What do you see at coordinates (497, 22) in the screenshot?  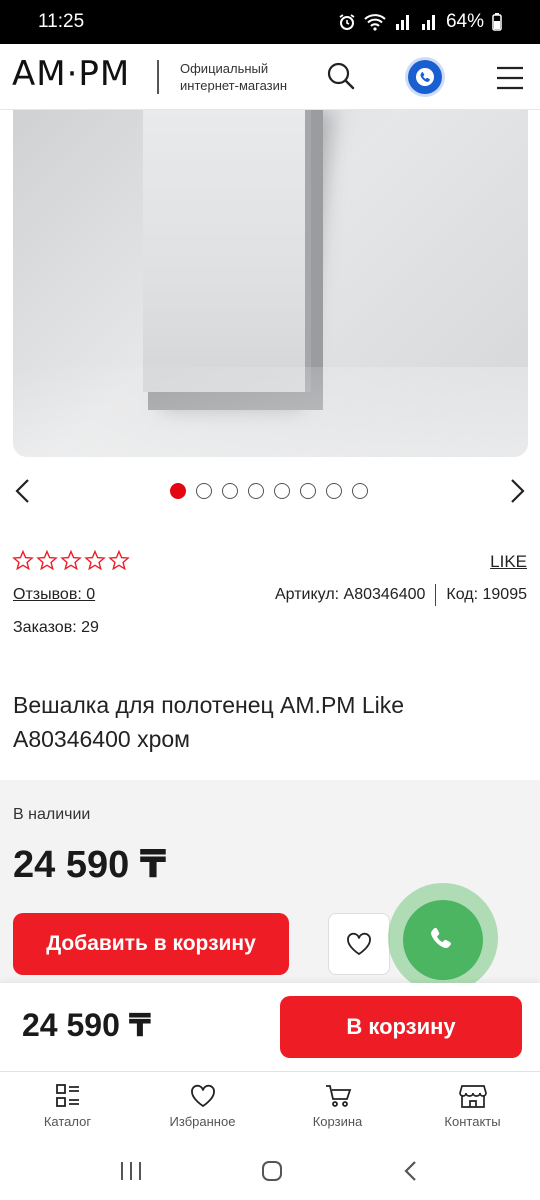 I see `battery-icon` at bounding box center [497, 22].